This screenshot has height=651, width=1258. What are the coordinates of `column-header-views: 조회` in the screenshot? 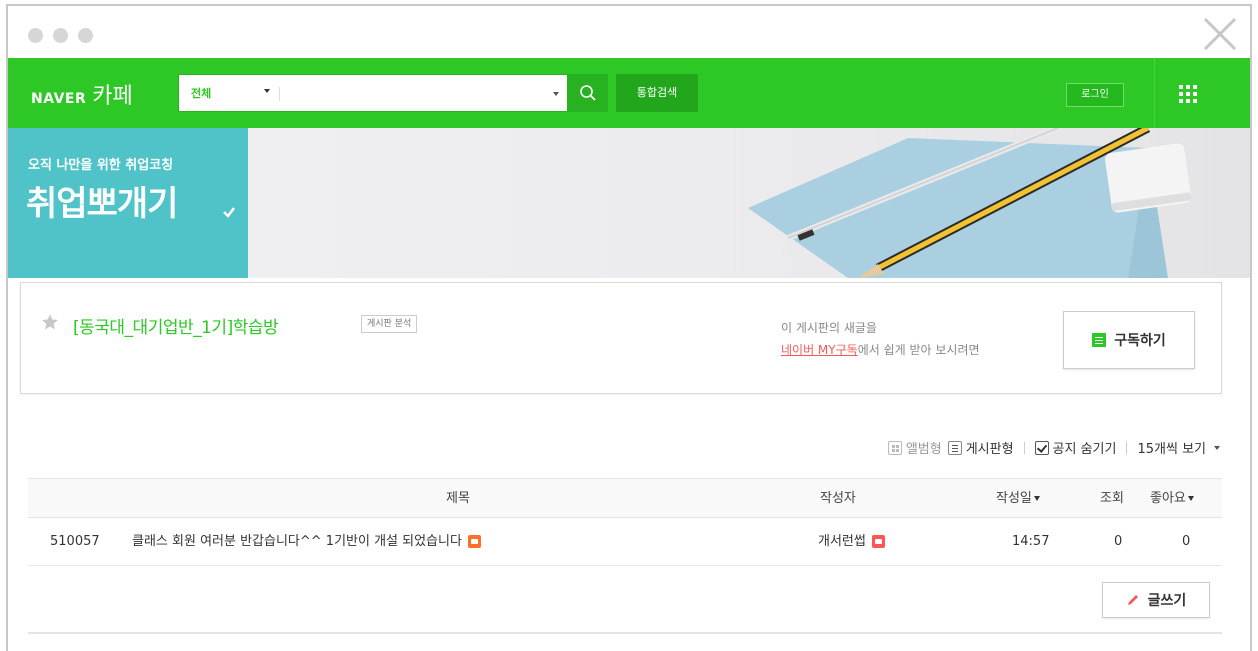 It's located at (1112, 498).